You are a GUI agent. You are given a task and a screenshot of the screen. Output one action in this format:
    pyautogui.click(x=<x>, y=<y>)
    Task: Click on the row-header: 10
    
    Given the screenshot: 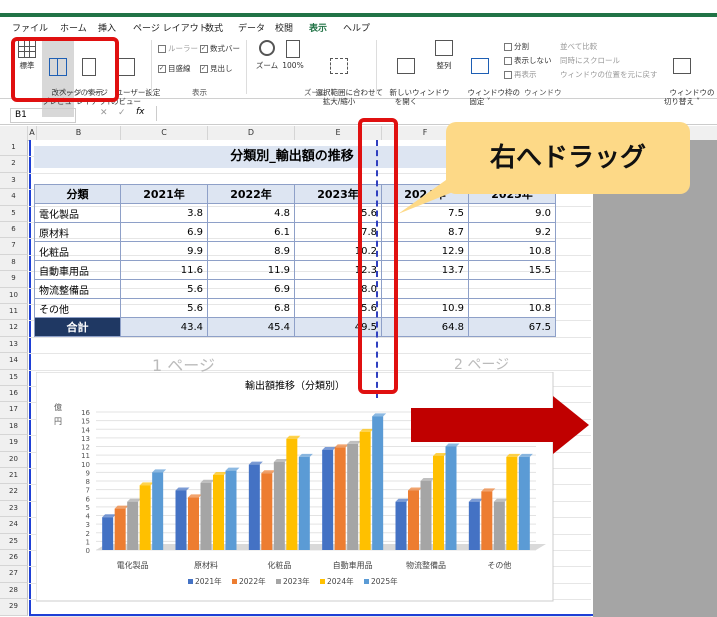 What is the action you would take?
    pyautogui.click(x=14, y=295)
    